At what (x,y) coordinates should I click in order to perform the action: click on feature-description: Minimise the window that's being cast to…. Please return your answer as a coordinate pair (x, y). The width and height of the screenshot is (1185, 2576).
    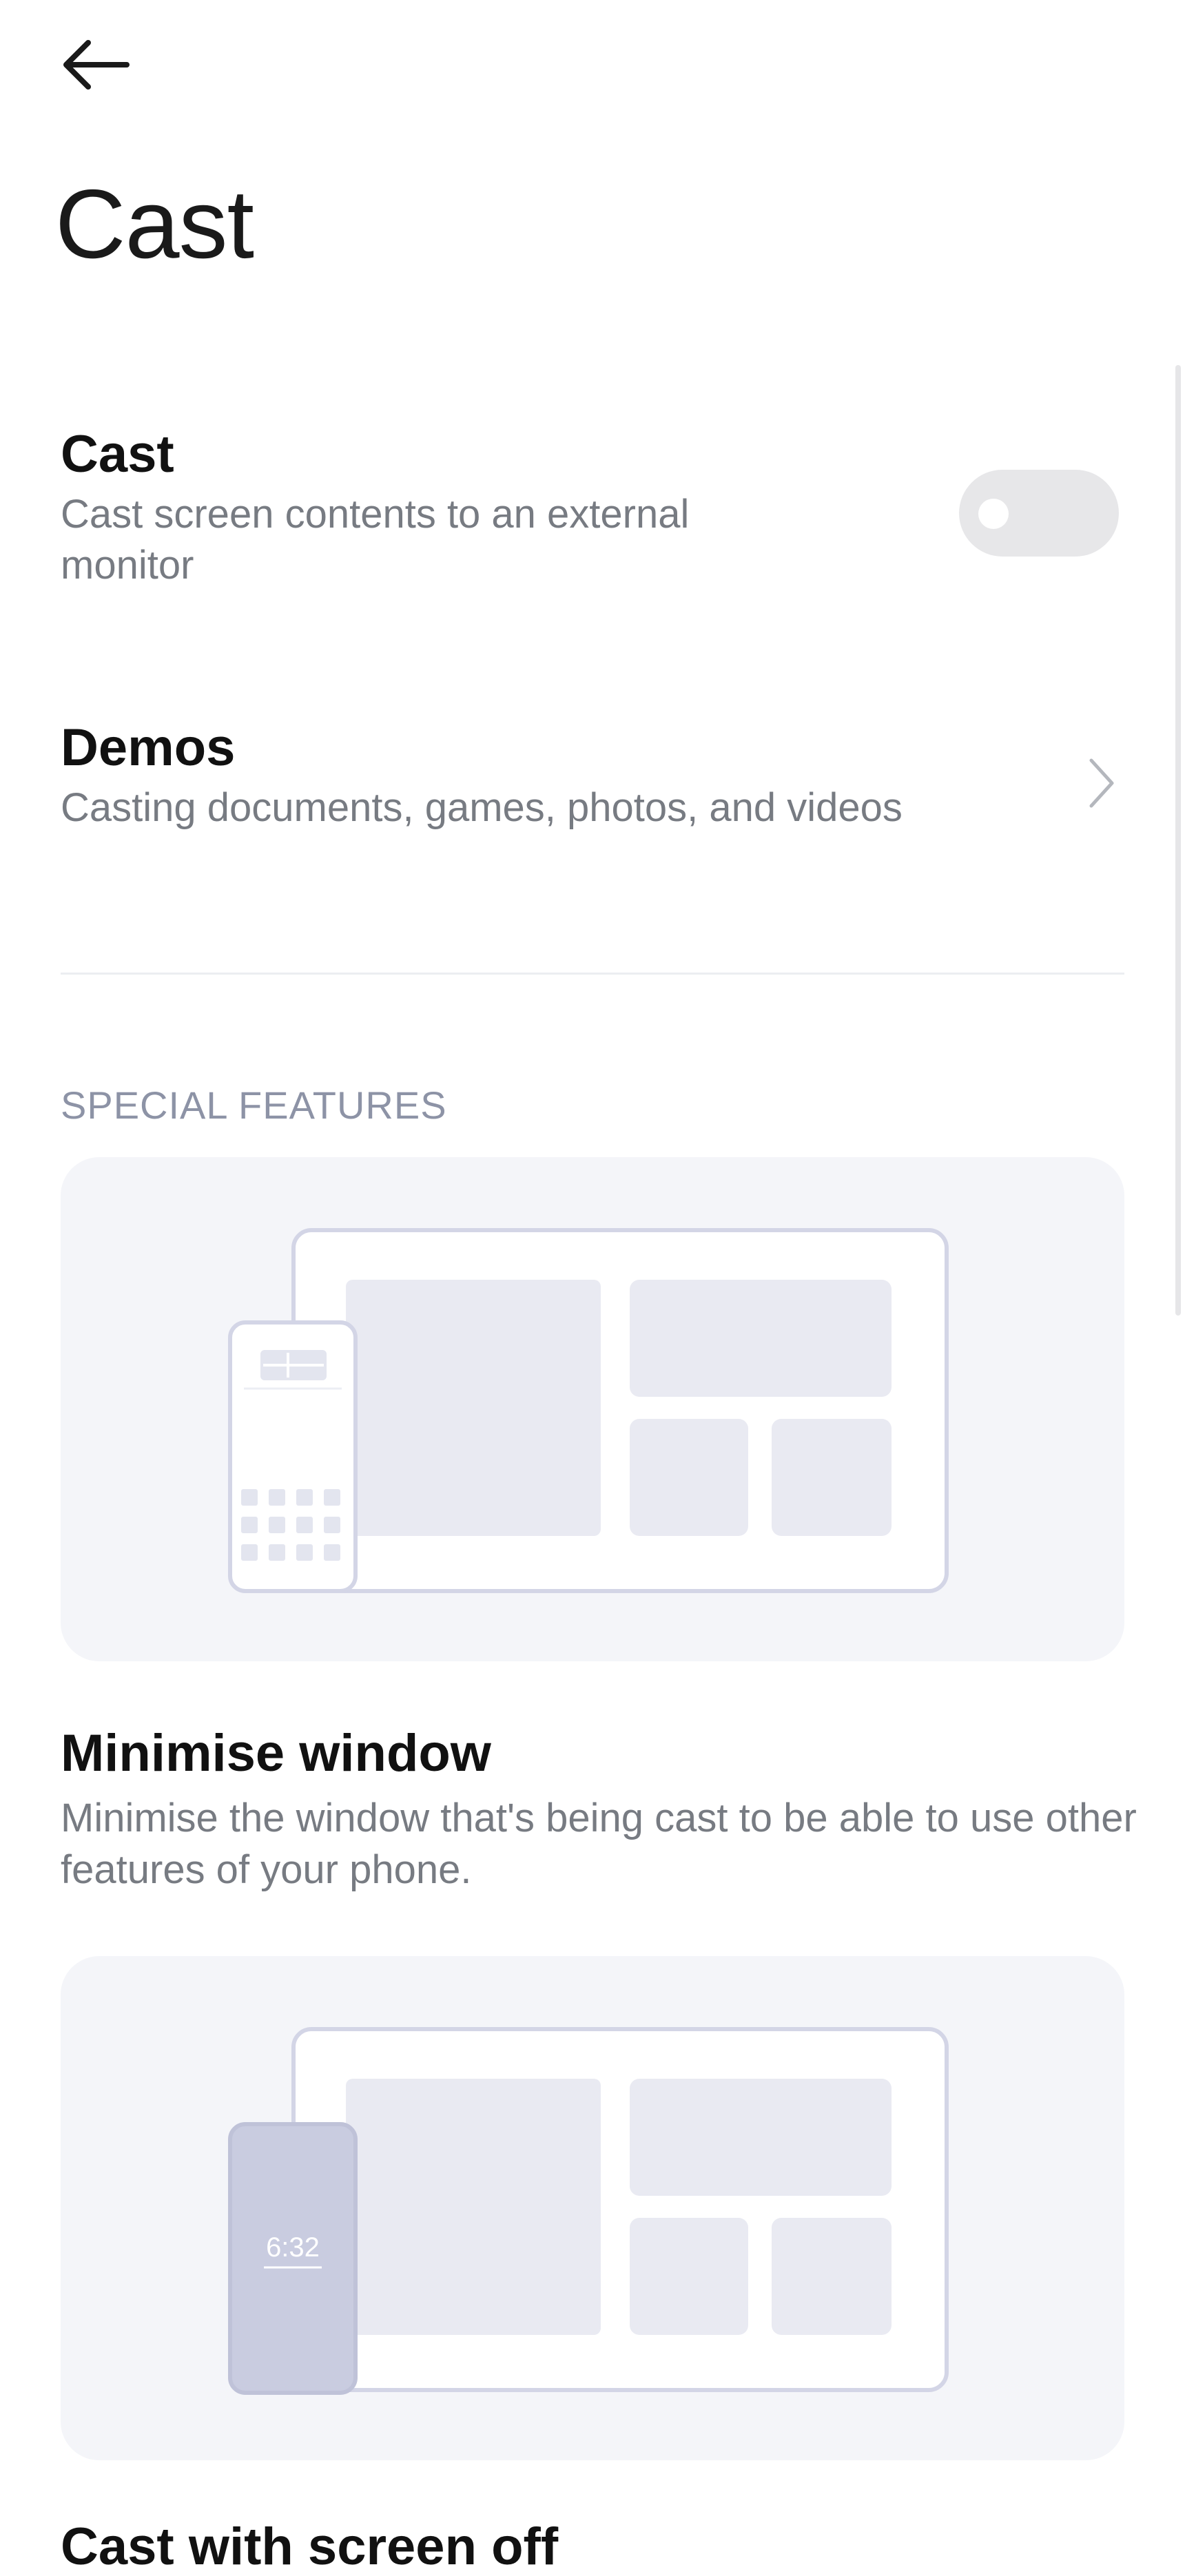
    Looking at the image, I should click on (599, 1843).